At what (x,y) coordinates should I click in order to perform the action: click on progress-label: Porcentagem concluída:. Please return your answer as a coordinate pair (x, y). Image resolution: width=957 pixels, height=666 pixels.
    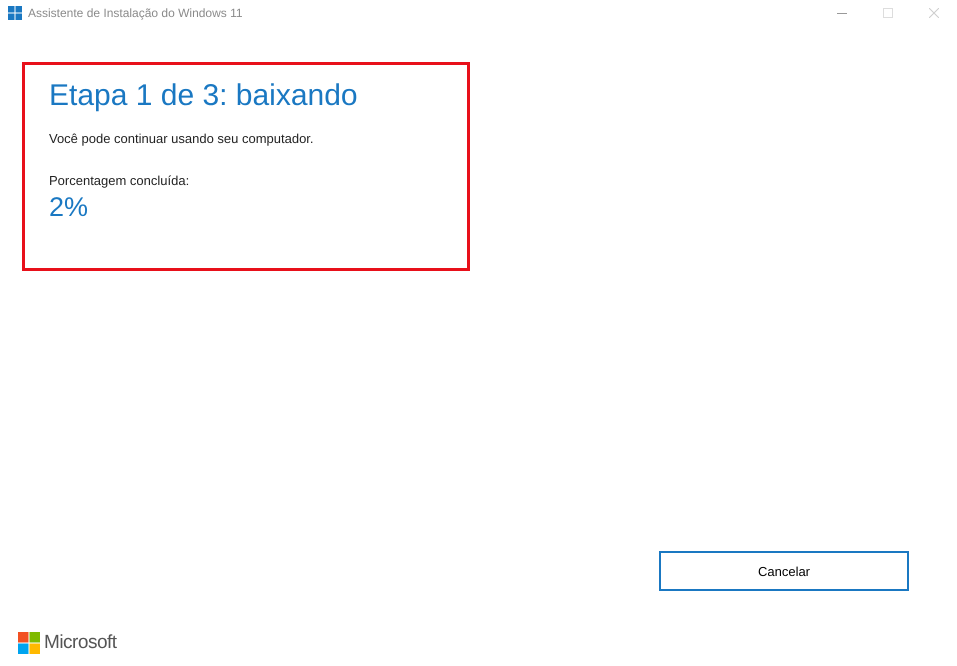
    Looking at the image, I should click on (119, 180).